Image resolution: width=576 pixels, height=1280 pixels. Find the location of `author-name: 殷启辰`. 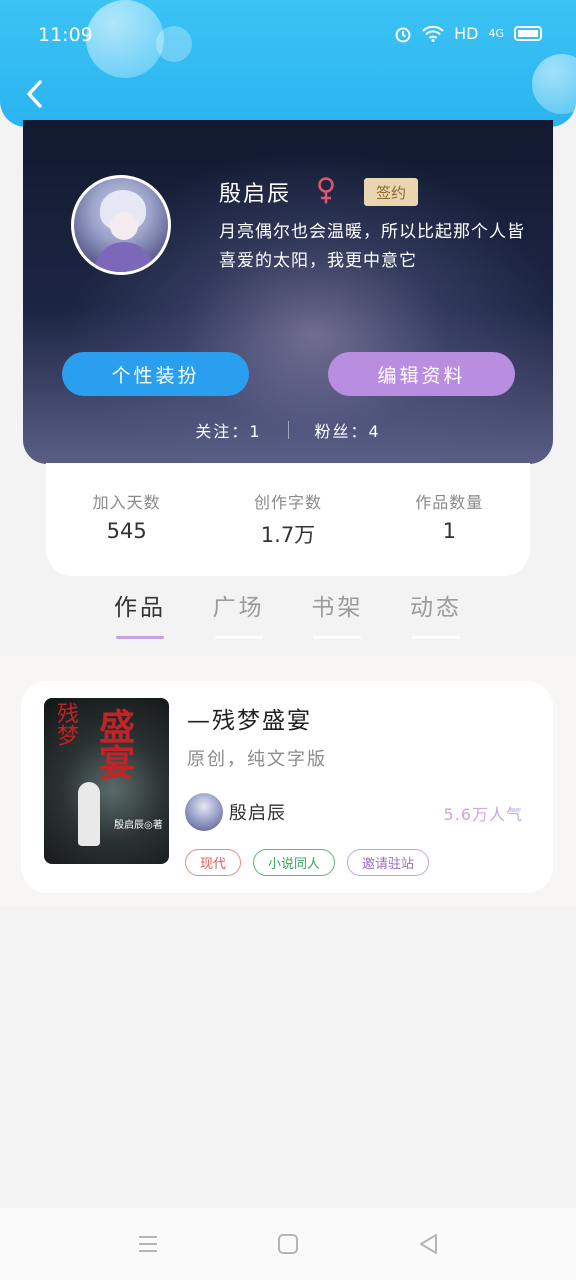

author-name: 殷启辰 is located at coordinates (257, 812).